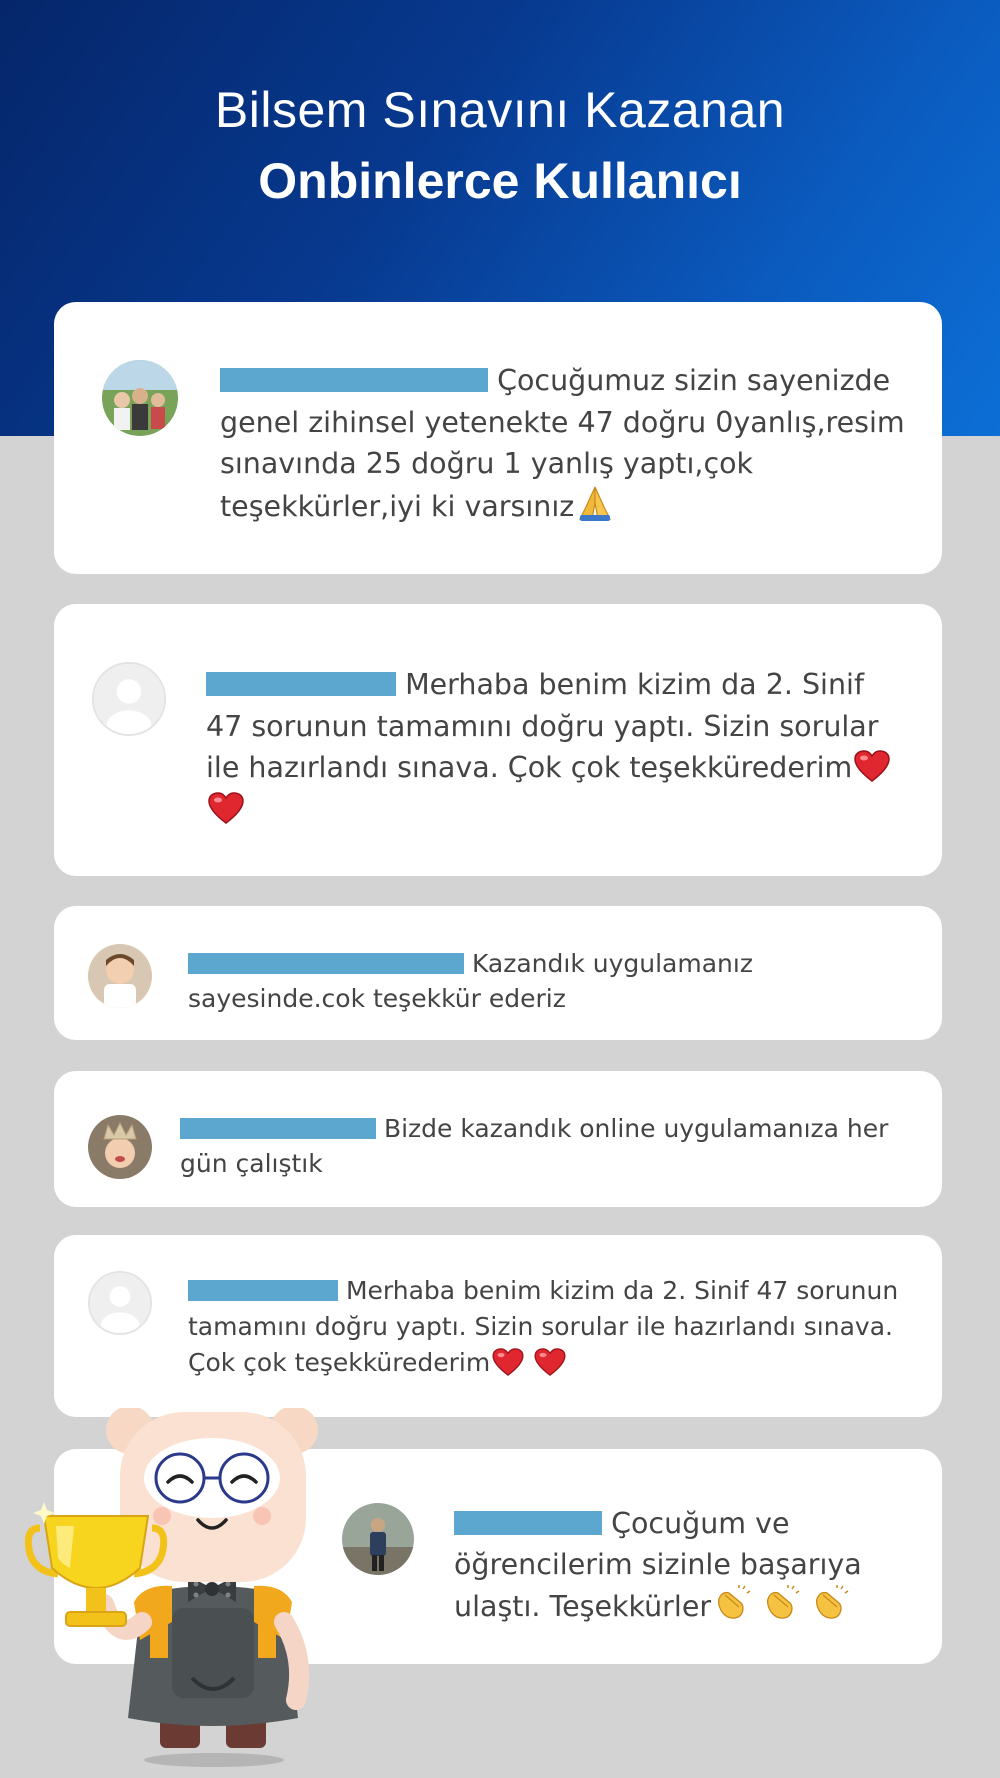 The height and width of the screenshot is (1778, 1000). Describe the element at coordinates (500, 110) in the screenshot. I see `hero-title-line1: Bilsem Sınavını Kazanan` at that location.